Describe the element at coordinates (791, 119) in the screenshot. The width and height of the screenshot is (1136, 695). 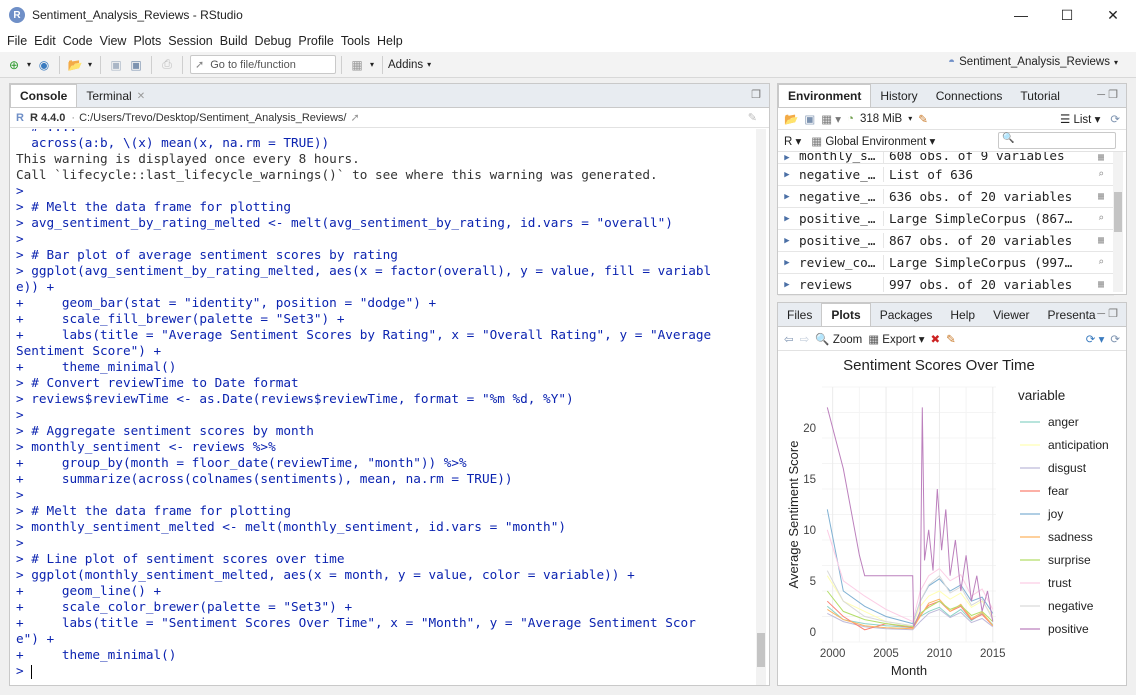
I see `load-workspace-icon: 📂` at that location.